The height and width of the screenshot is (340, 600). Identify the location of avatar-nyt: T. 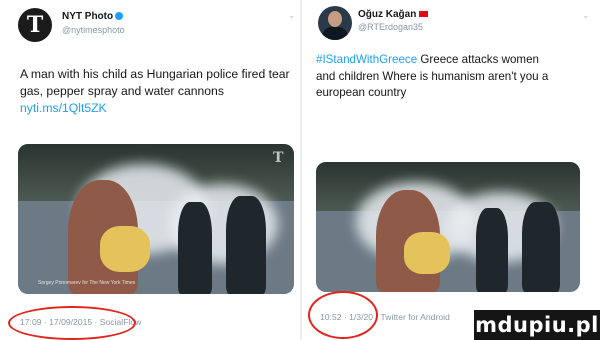
(35, 25).